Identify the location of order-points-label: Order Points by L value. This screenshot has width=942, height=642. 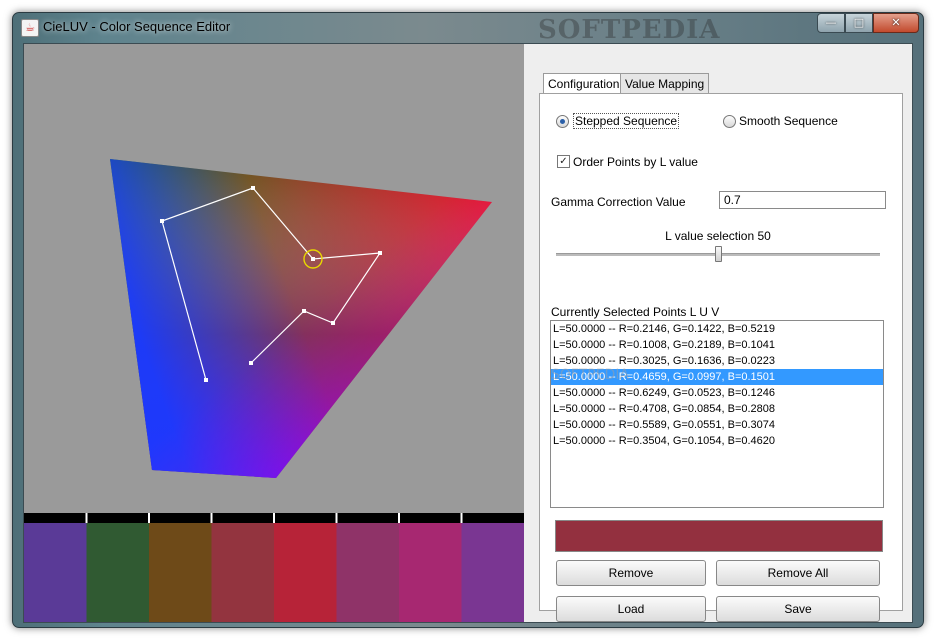
(635, 162).